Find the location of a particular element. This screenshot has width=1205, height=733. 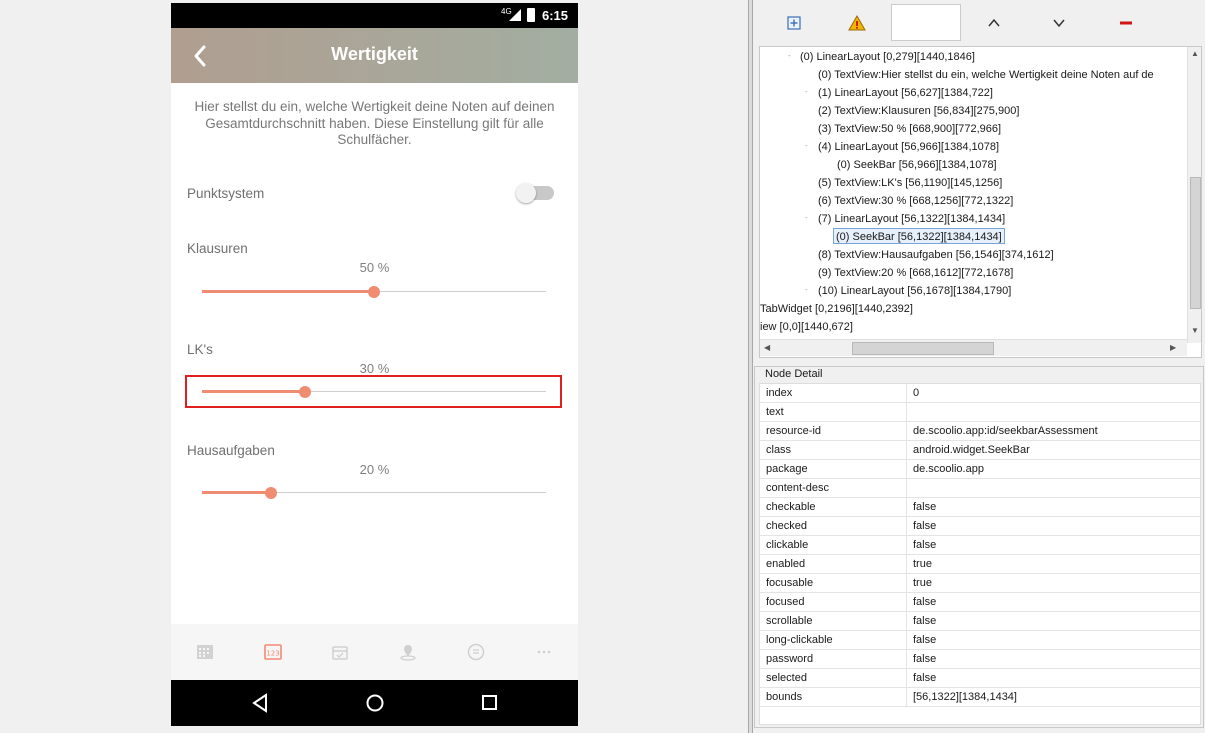

arrow-up-icon is located at coordinates (994, 23).